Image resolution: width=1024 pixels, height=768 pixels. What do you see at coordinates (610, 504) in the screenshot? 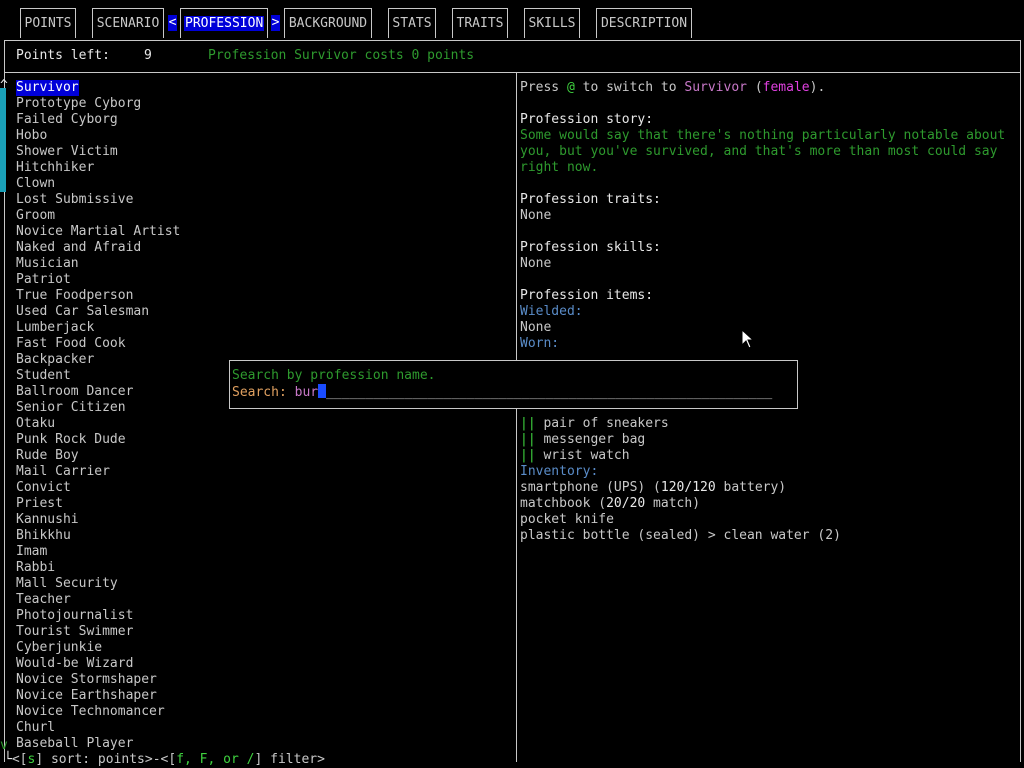
I see `inventory-item: matchbook (20/20 match)` at bounding box center [610, 504].